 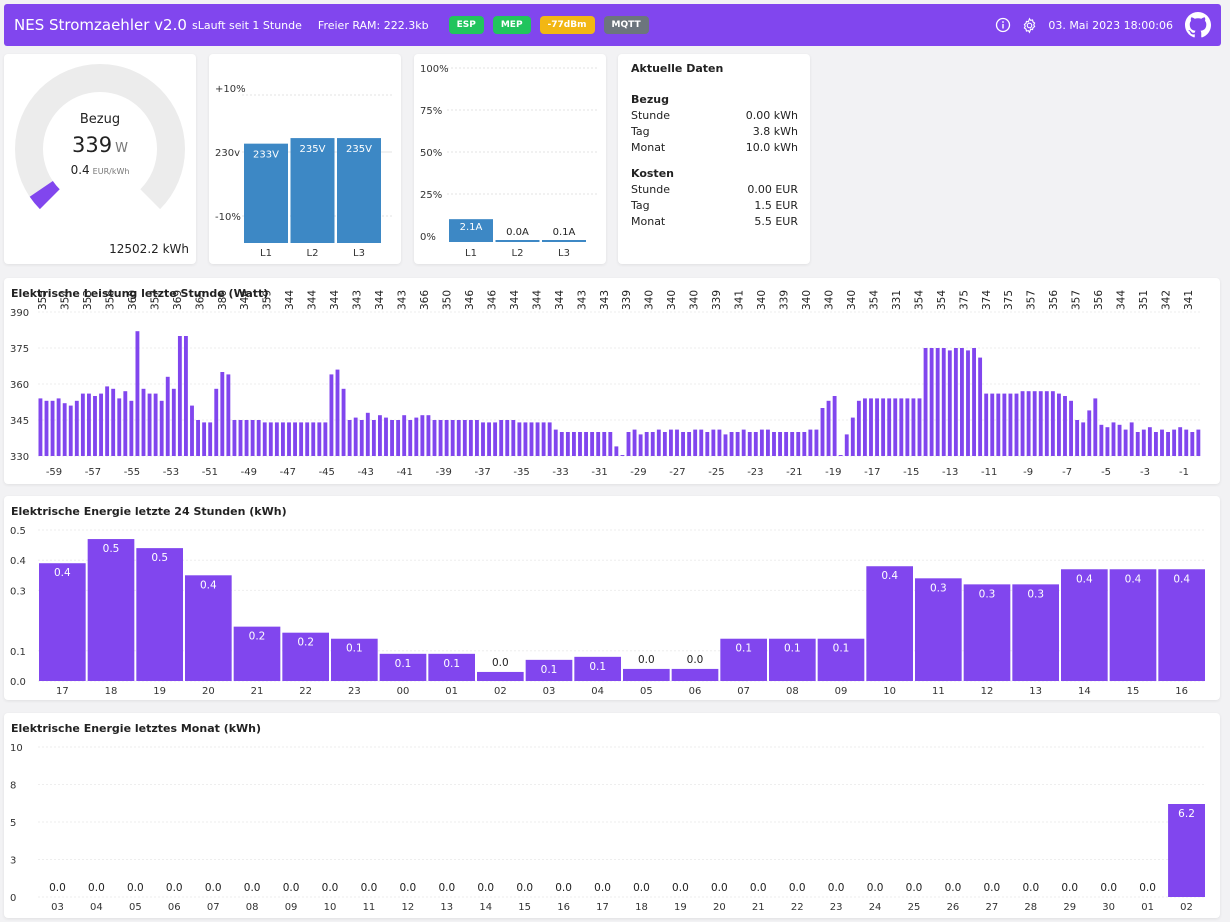 What do you see at coordinates (471, 227) in the screenshot?
I see `current-bar-label: 2.1A` at bounding box center [471, 227].